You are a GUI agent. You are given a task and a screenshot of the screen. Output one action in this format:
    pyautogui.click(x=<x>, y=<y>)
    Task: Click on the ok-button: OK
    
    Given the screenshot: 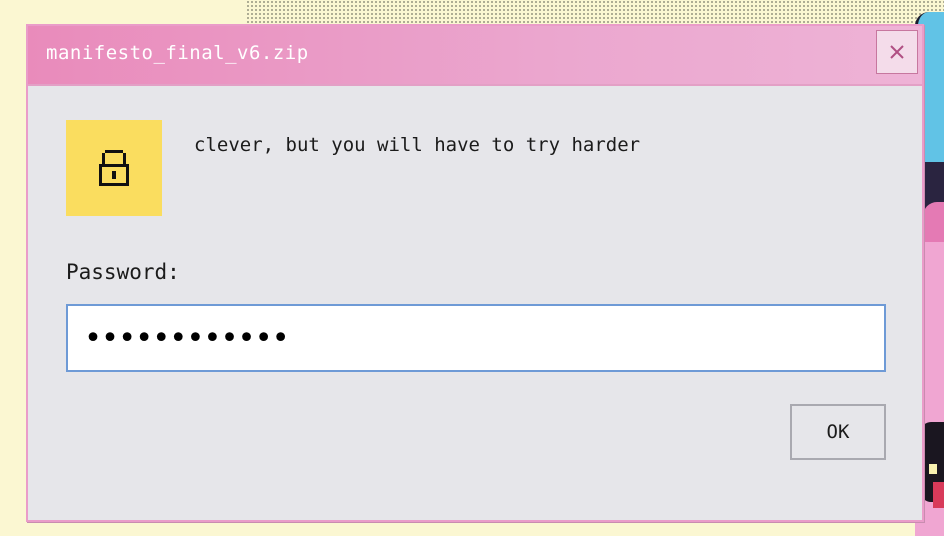 What is the action you would take?
    pyautogui.click(x=838, y=432)
    